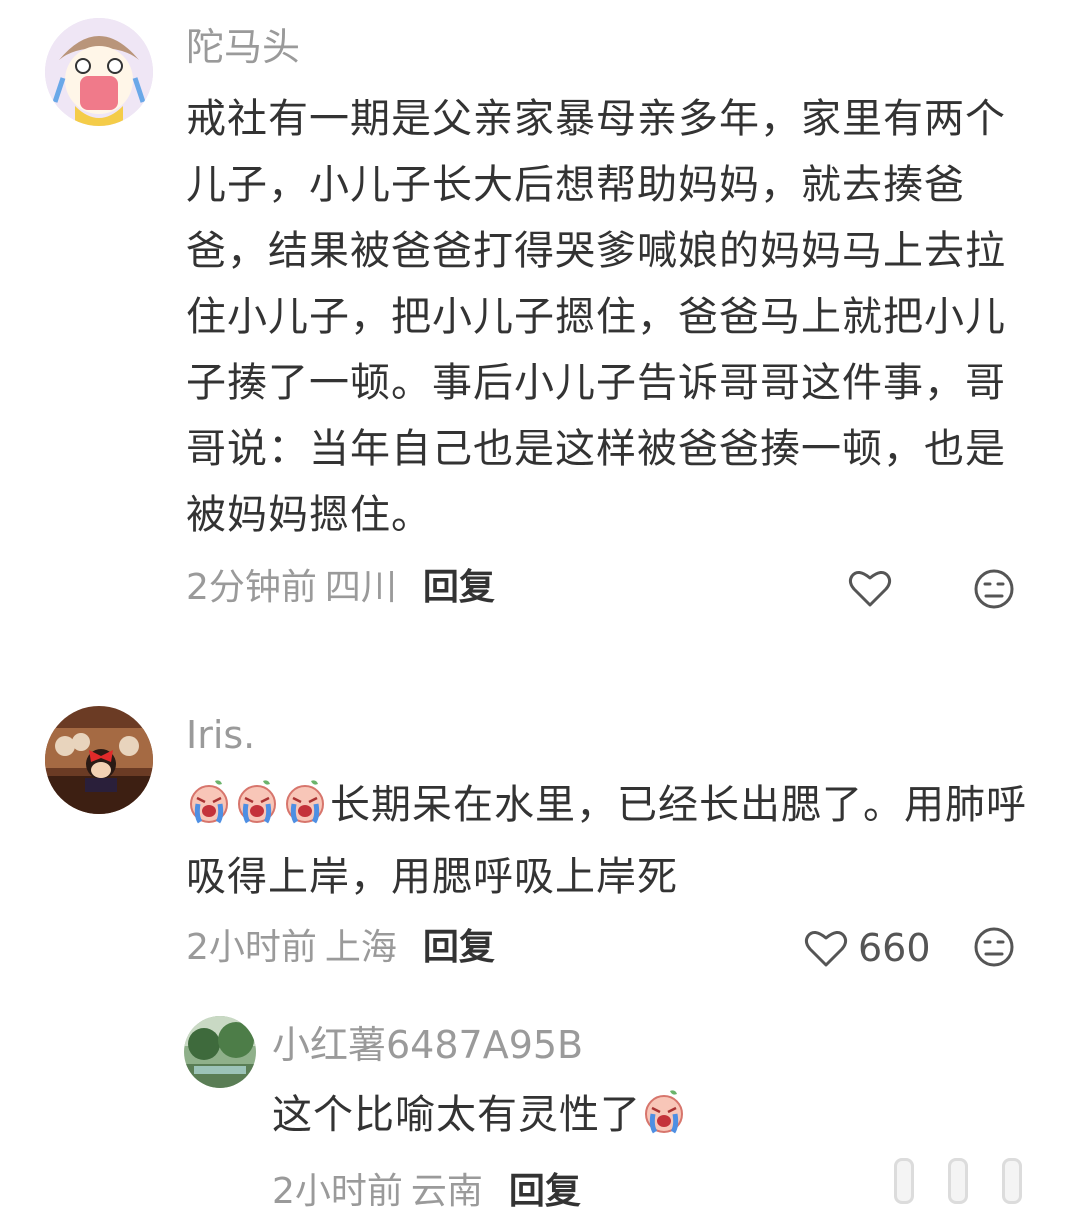 The height and width of the screenshot is (1230, 1080). What do you see at coordinates (251, 587) in the screenshot?
I see `timestamp: 2分钟前` at bounding box center [251, 587].